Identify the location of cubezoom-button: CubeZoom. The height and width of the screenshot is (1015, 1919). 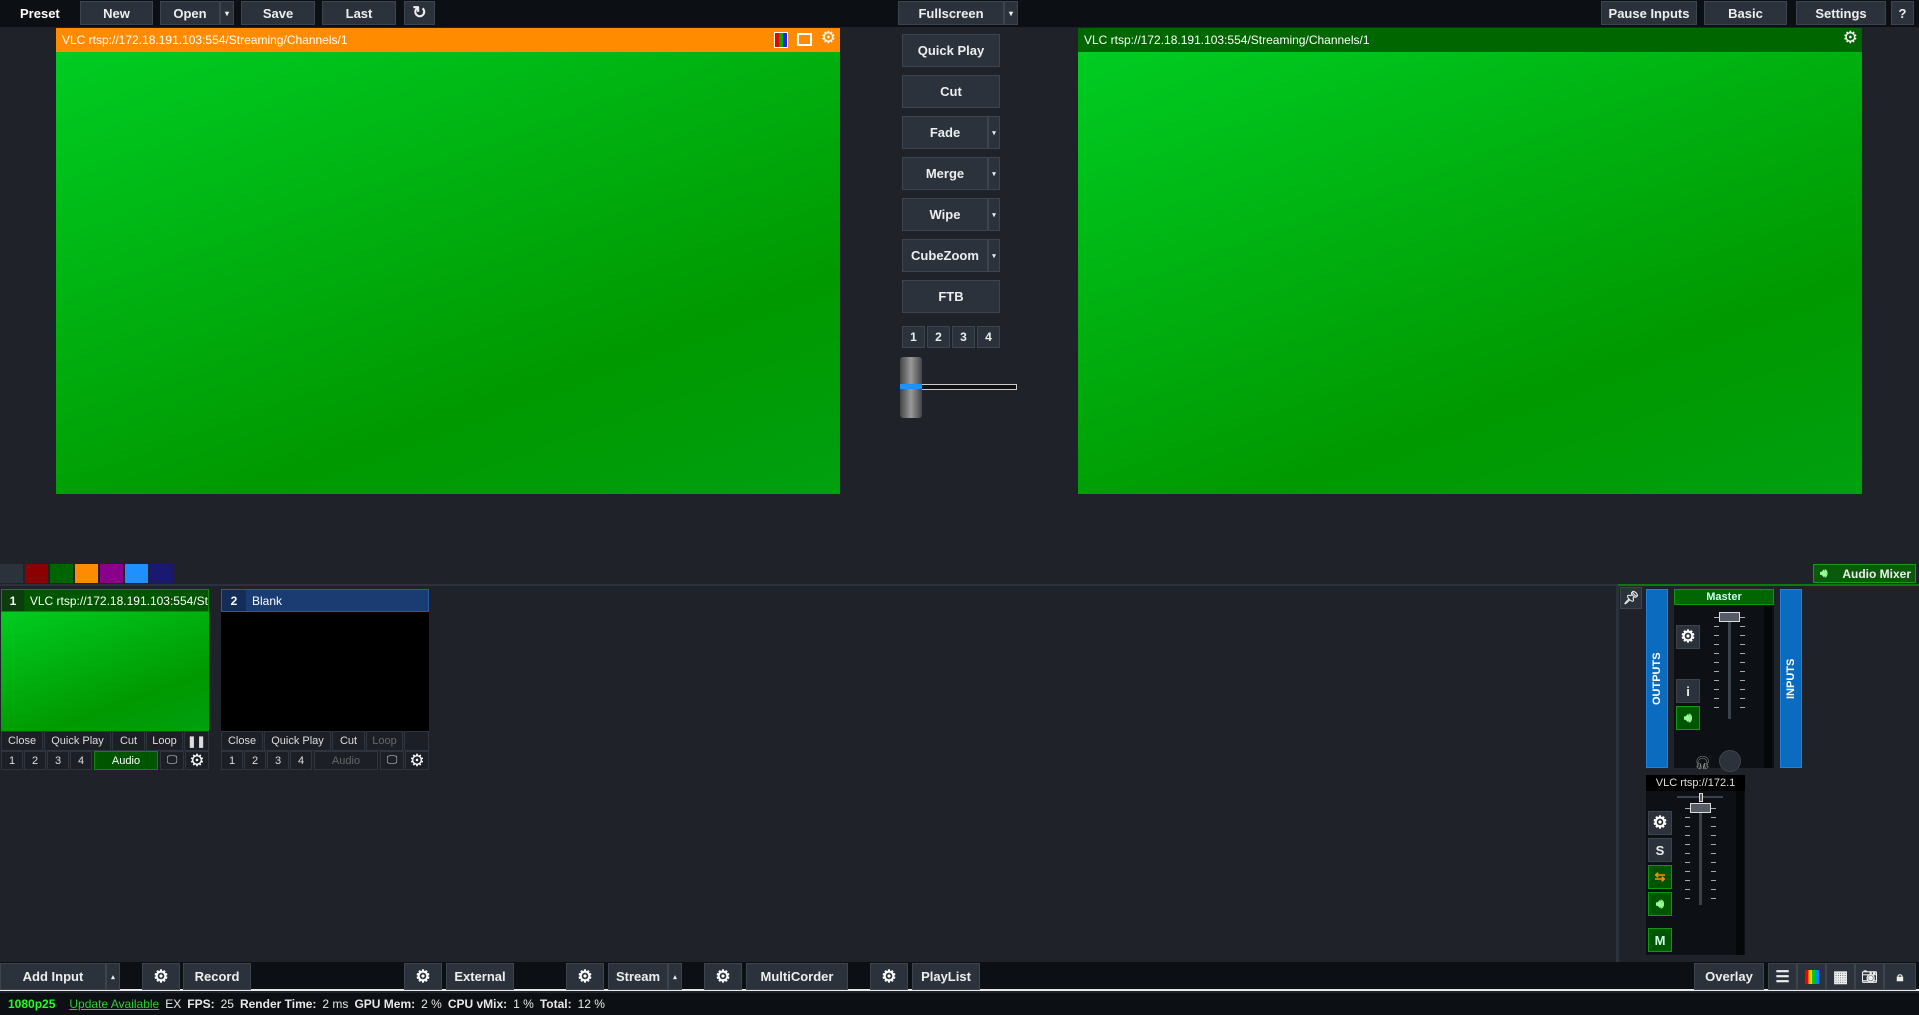
(945, 255).